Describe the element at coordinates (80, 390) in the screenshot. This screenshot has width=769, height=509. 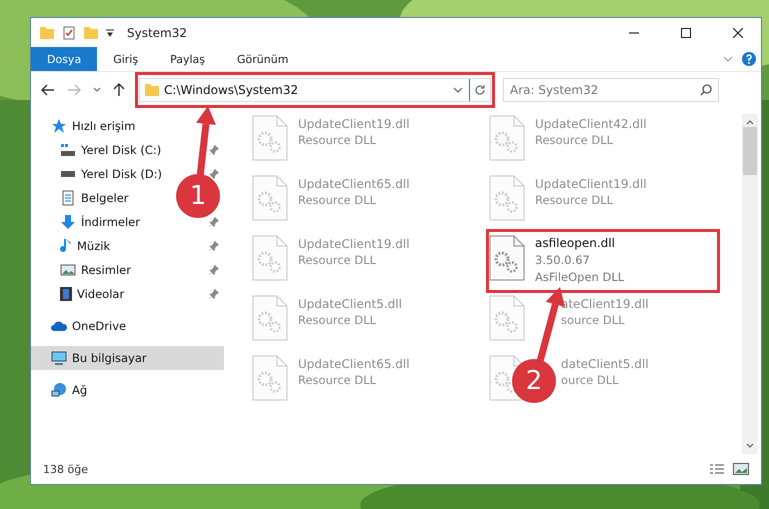
I see `nav-label: Ağ` at that location.